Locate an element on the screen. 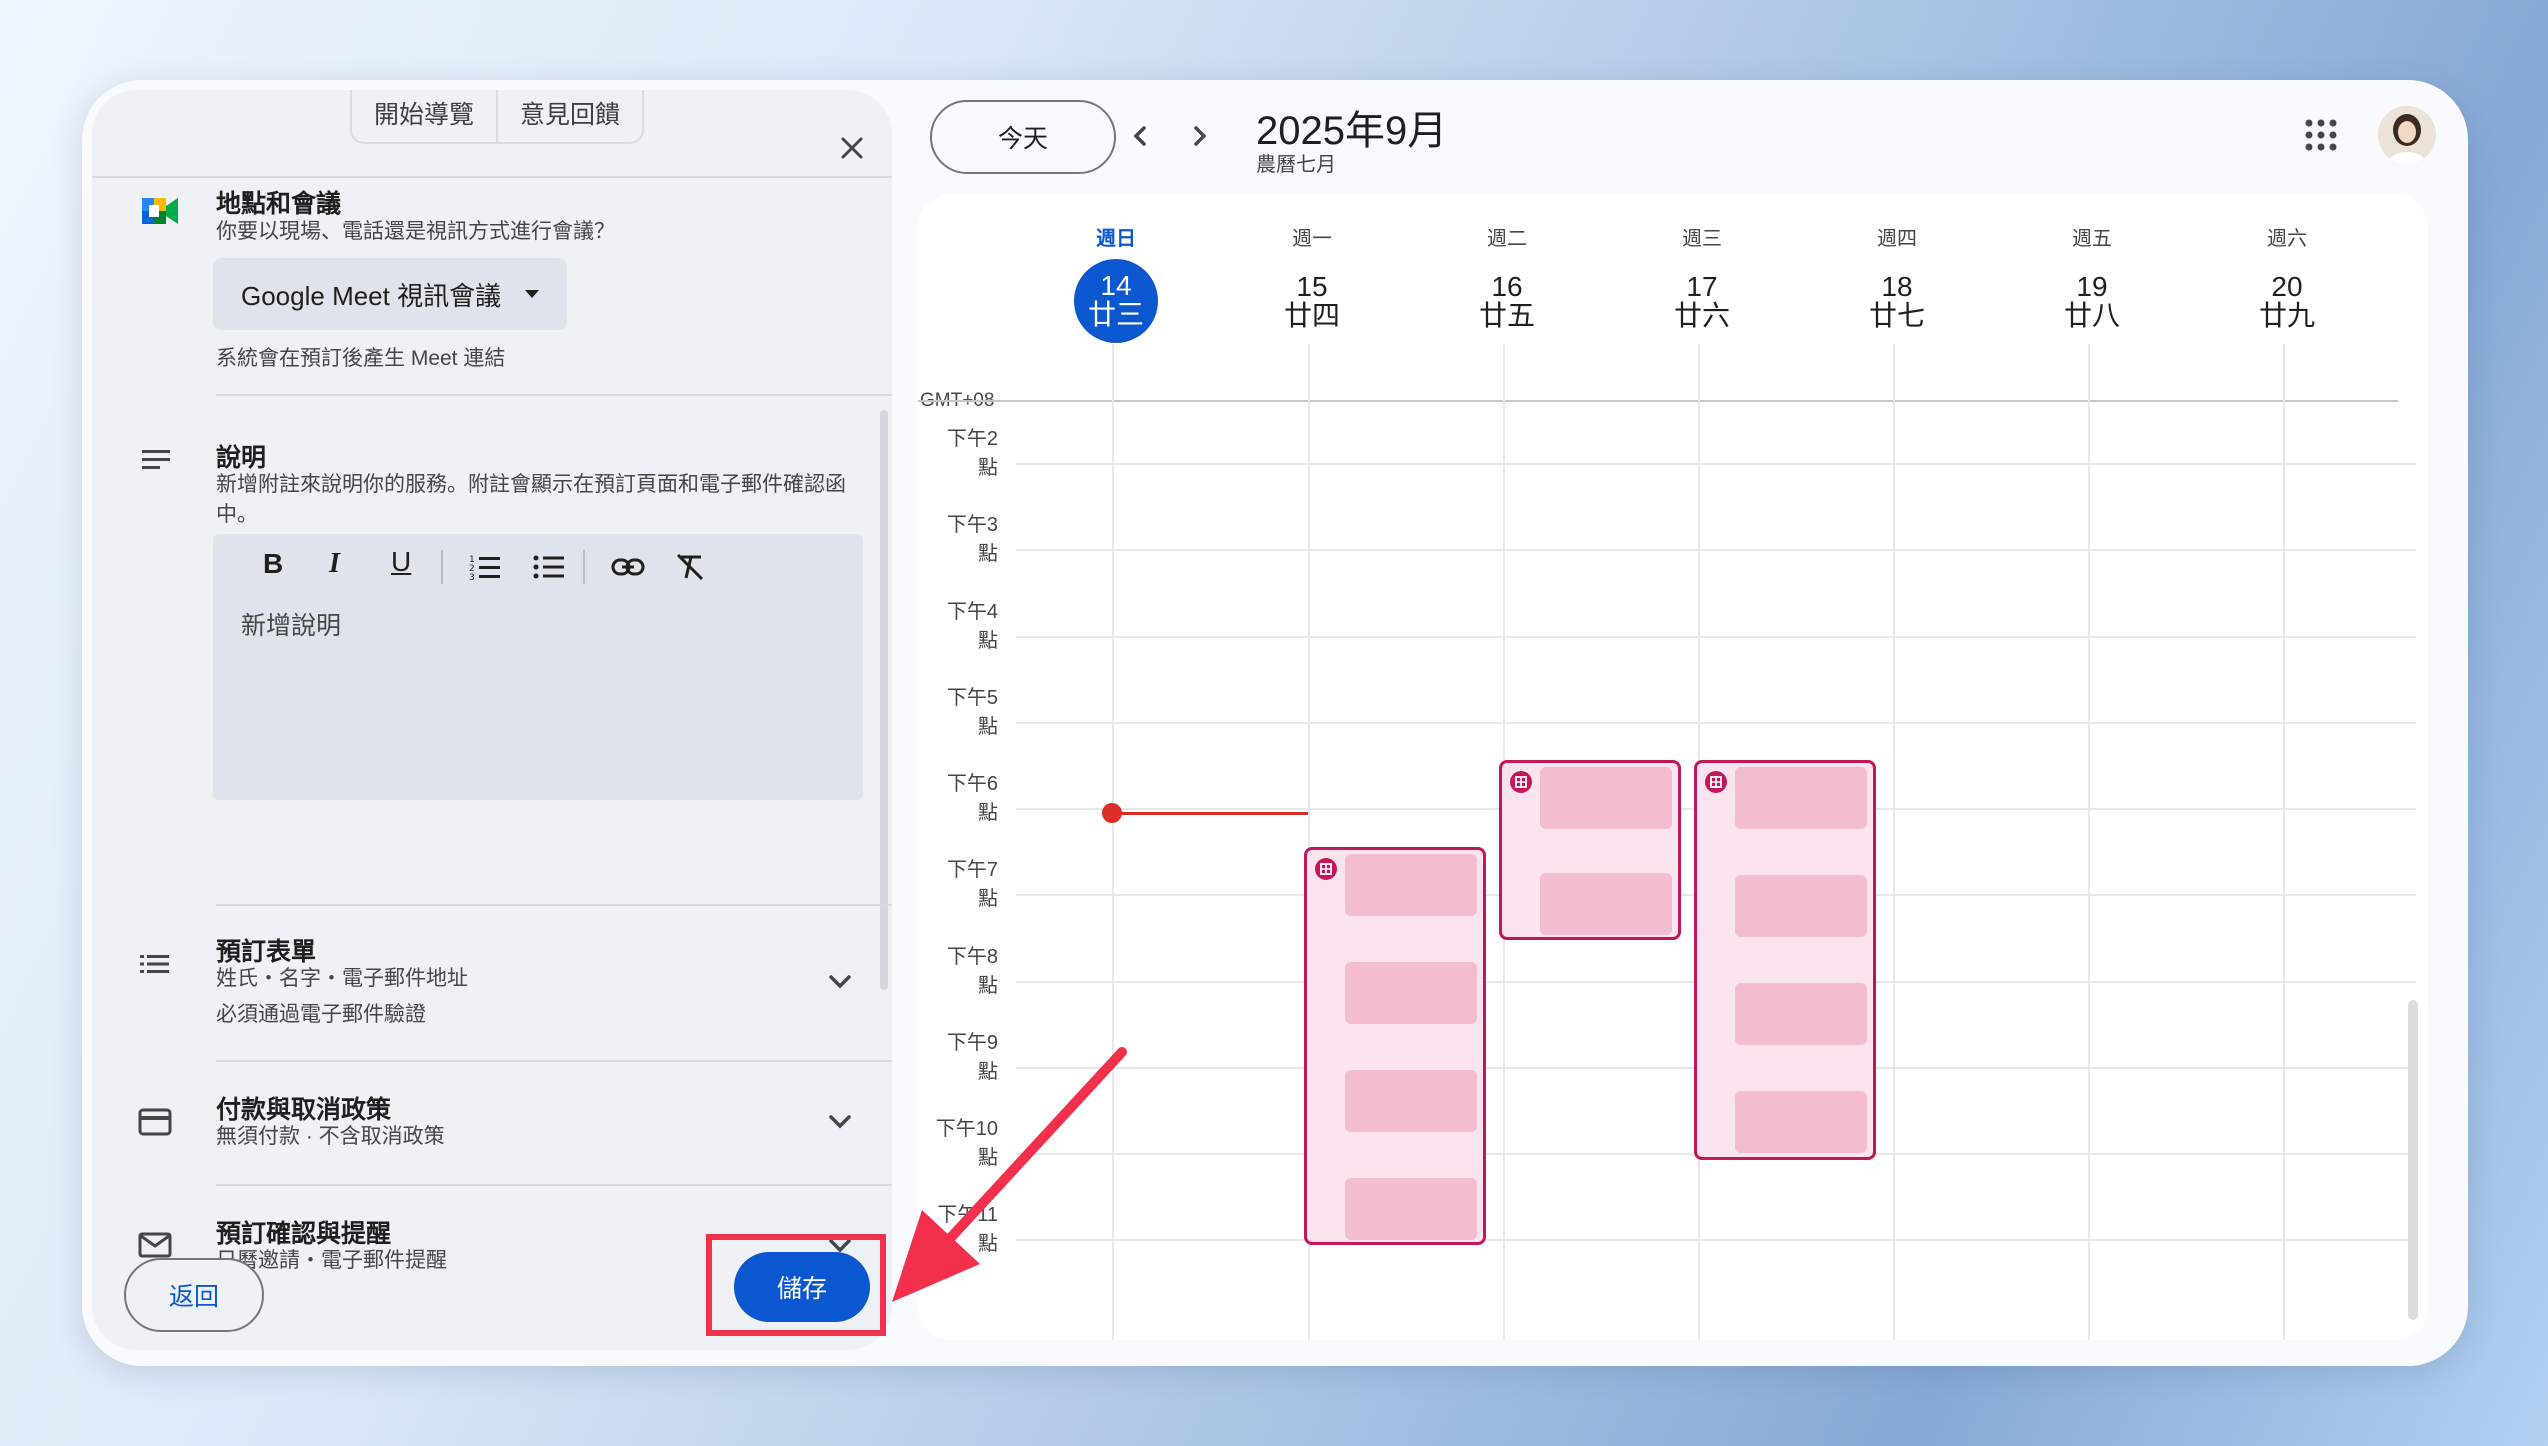 This screenshot has width=2548, height=1446. calendar-scrollbar is located at coordinates (2413, 1160).